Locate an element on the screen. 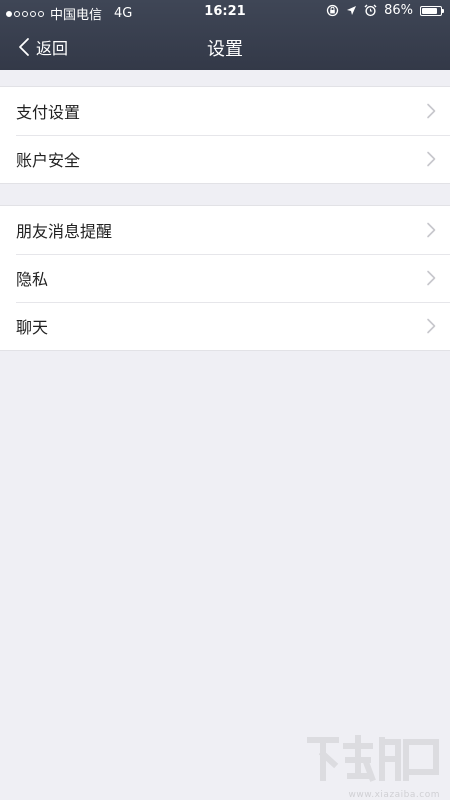 The height and width of the screenshot is (800, 450). page-title: 设置 is located at coordinates (225, 49).